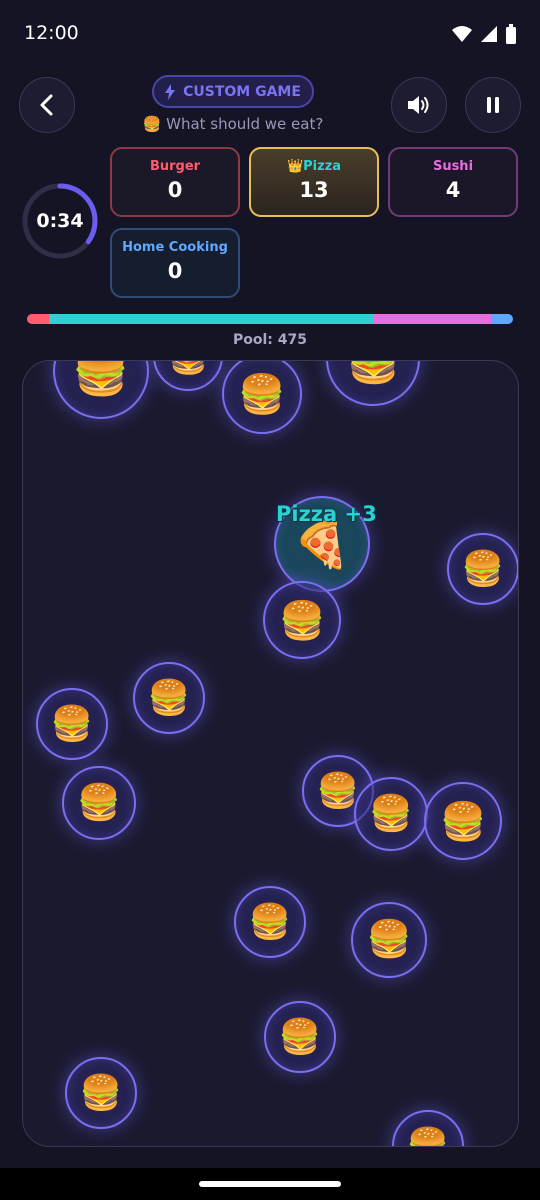 This screenshot has height=1200, width=540. Describe the element at coordinates (462, 34) in the screenshot. I see `wifi-icon` at that location.